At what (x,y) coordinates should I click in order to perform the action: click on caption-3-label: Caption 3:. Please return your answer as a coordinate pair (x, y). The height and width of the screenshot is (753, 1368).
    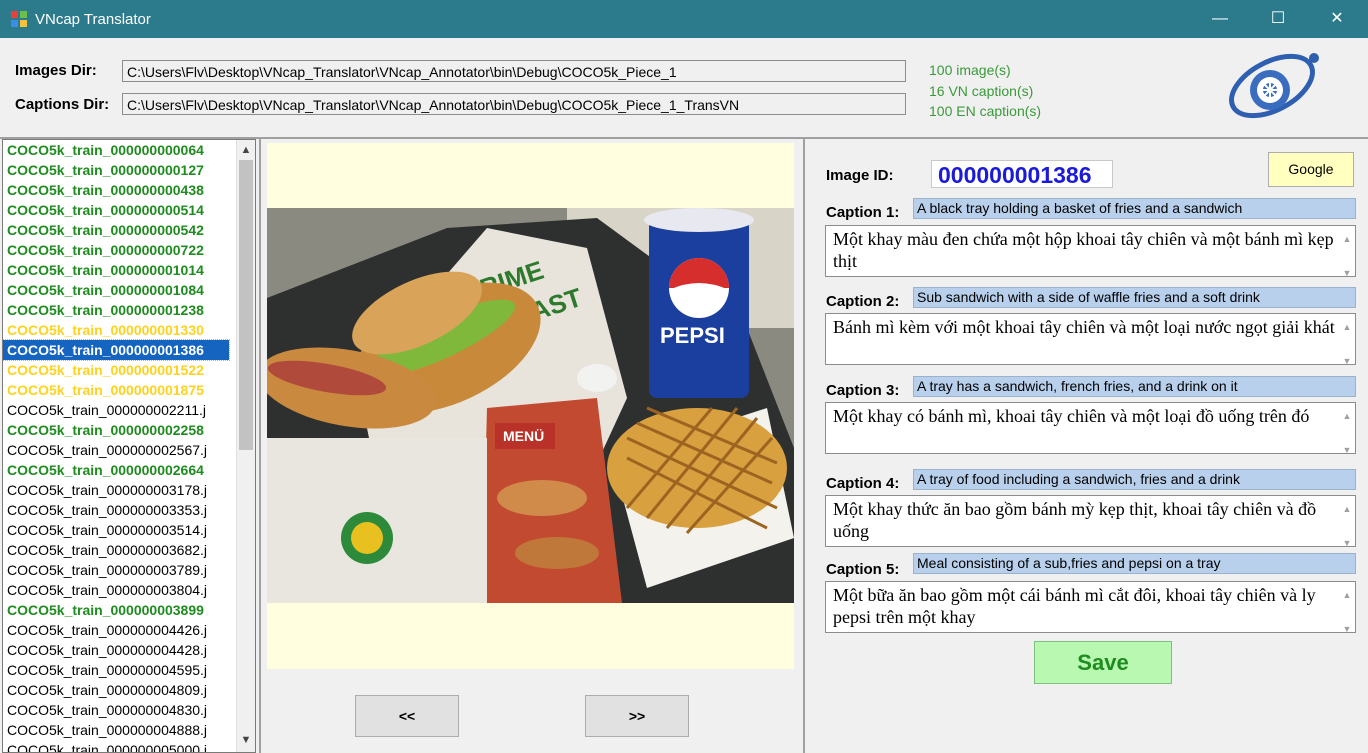
    Looking at the image, I should click on (863, 390).